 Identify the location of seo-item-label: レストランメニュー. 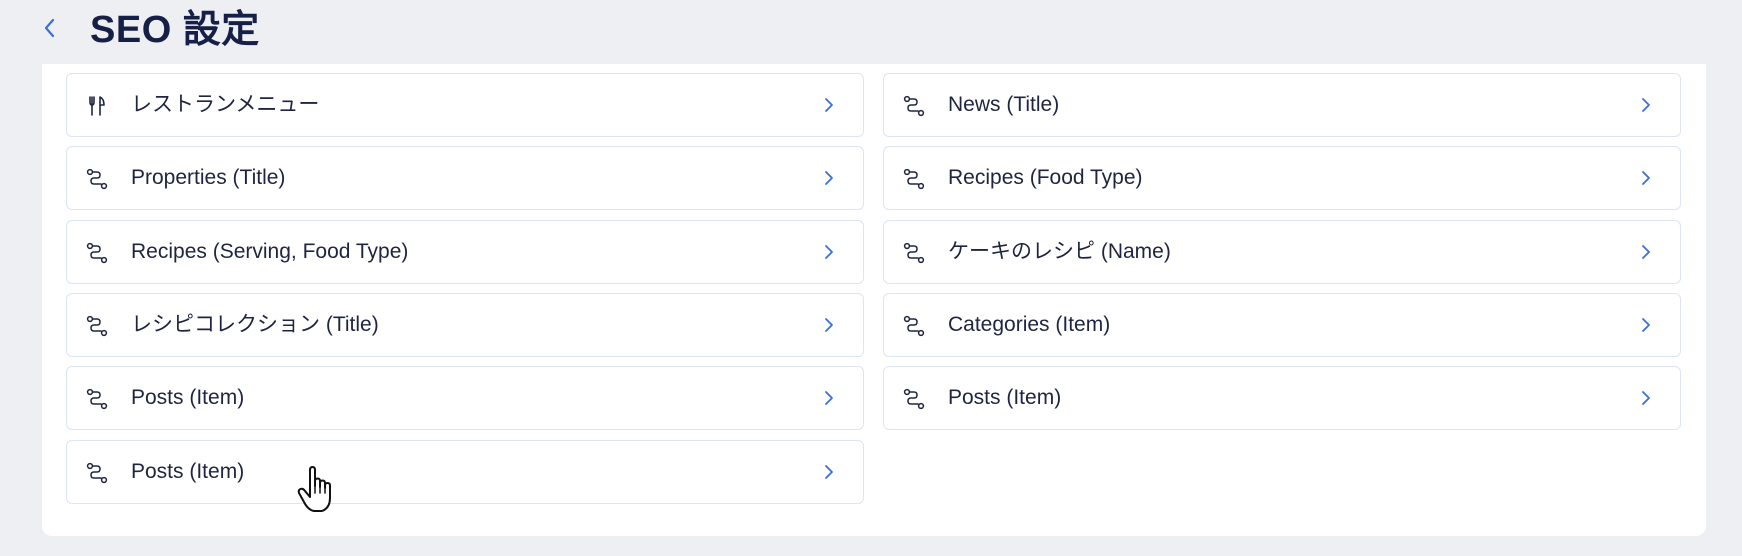
(225, 104).